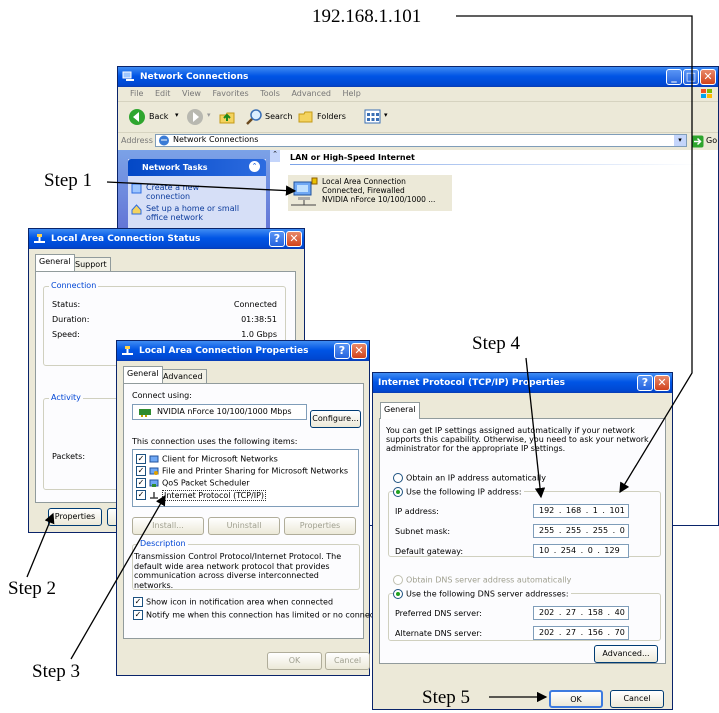  I want to click on menu-edit: Edit, so click(163, 93).